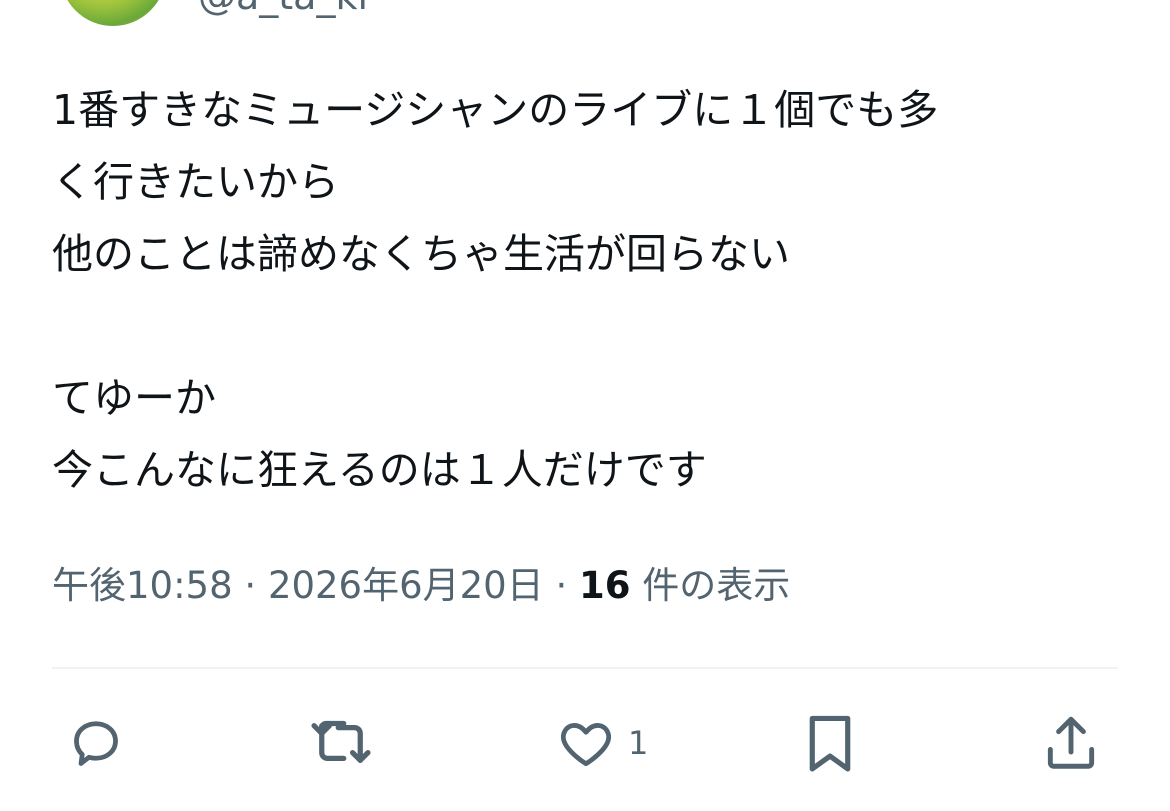  Describe the element at coordinates (379, 470) in the screenshot. I see `tweet-text-line: 今こんなに狂えるのは１人だけです` at that location.